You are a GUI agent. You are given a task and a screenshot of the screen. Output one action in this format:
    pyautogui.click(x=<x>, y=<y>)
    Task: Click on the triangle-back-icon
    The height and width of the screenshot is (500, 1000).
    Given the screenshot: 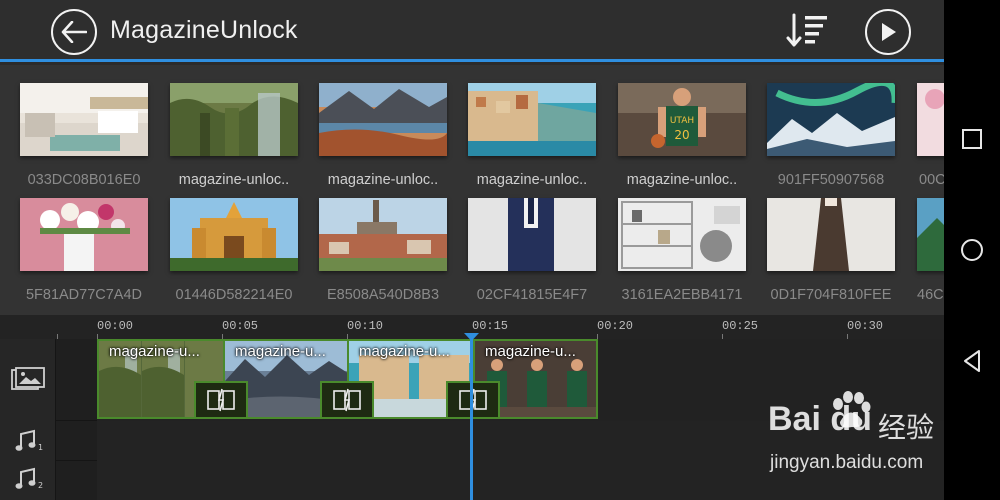 What is the action you would take?
    pyautogui.click(x=972, y=361)
    